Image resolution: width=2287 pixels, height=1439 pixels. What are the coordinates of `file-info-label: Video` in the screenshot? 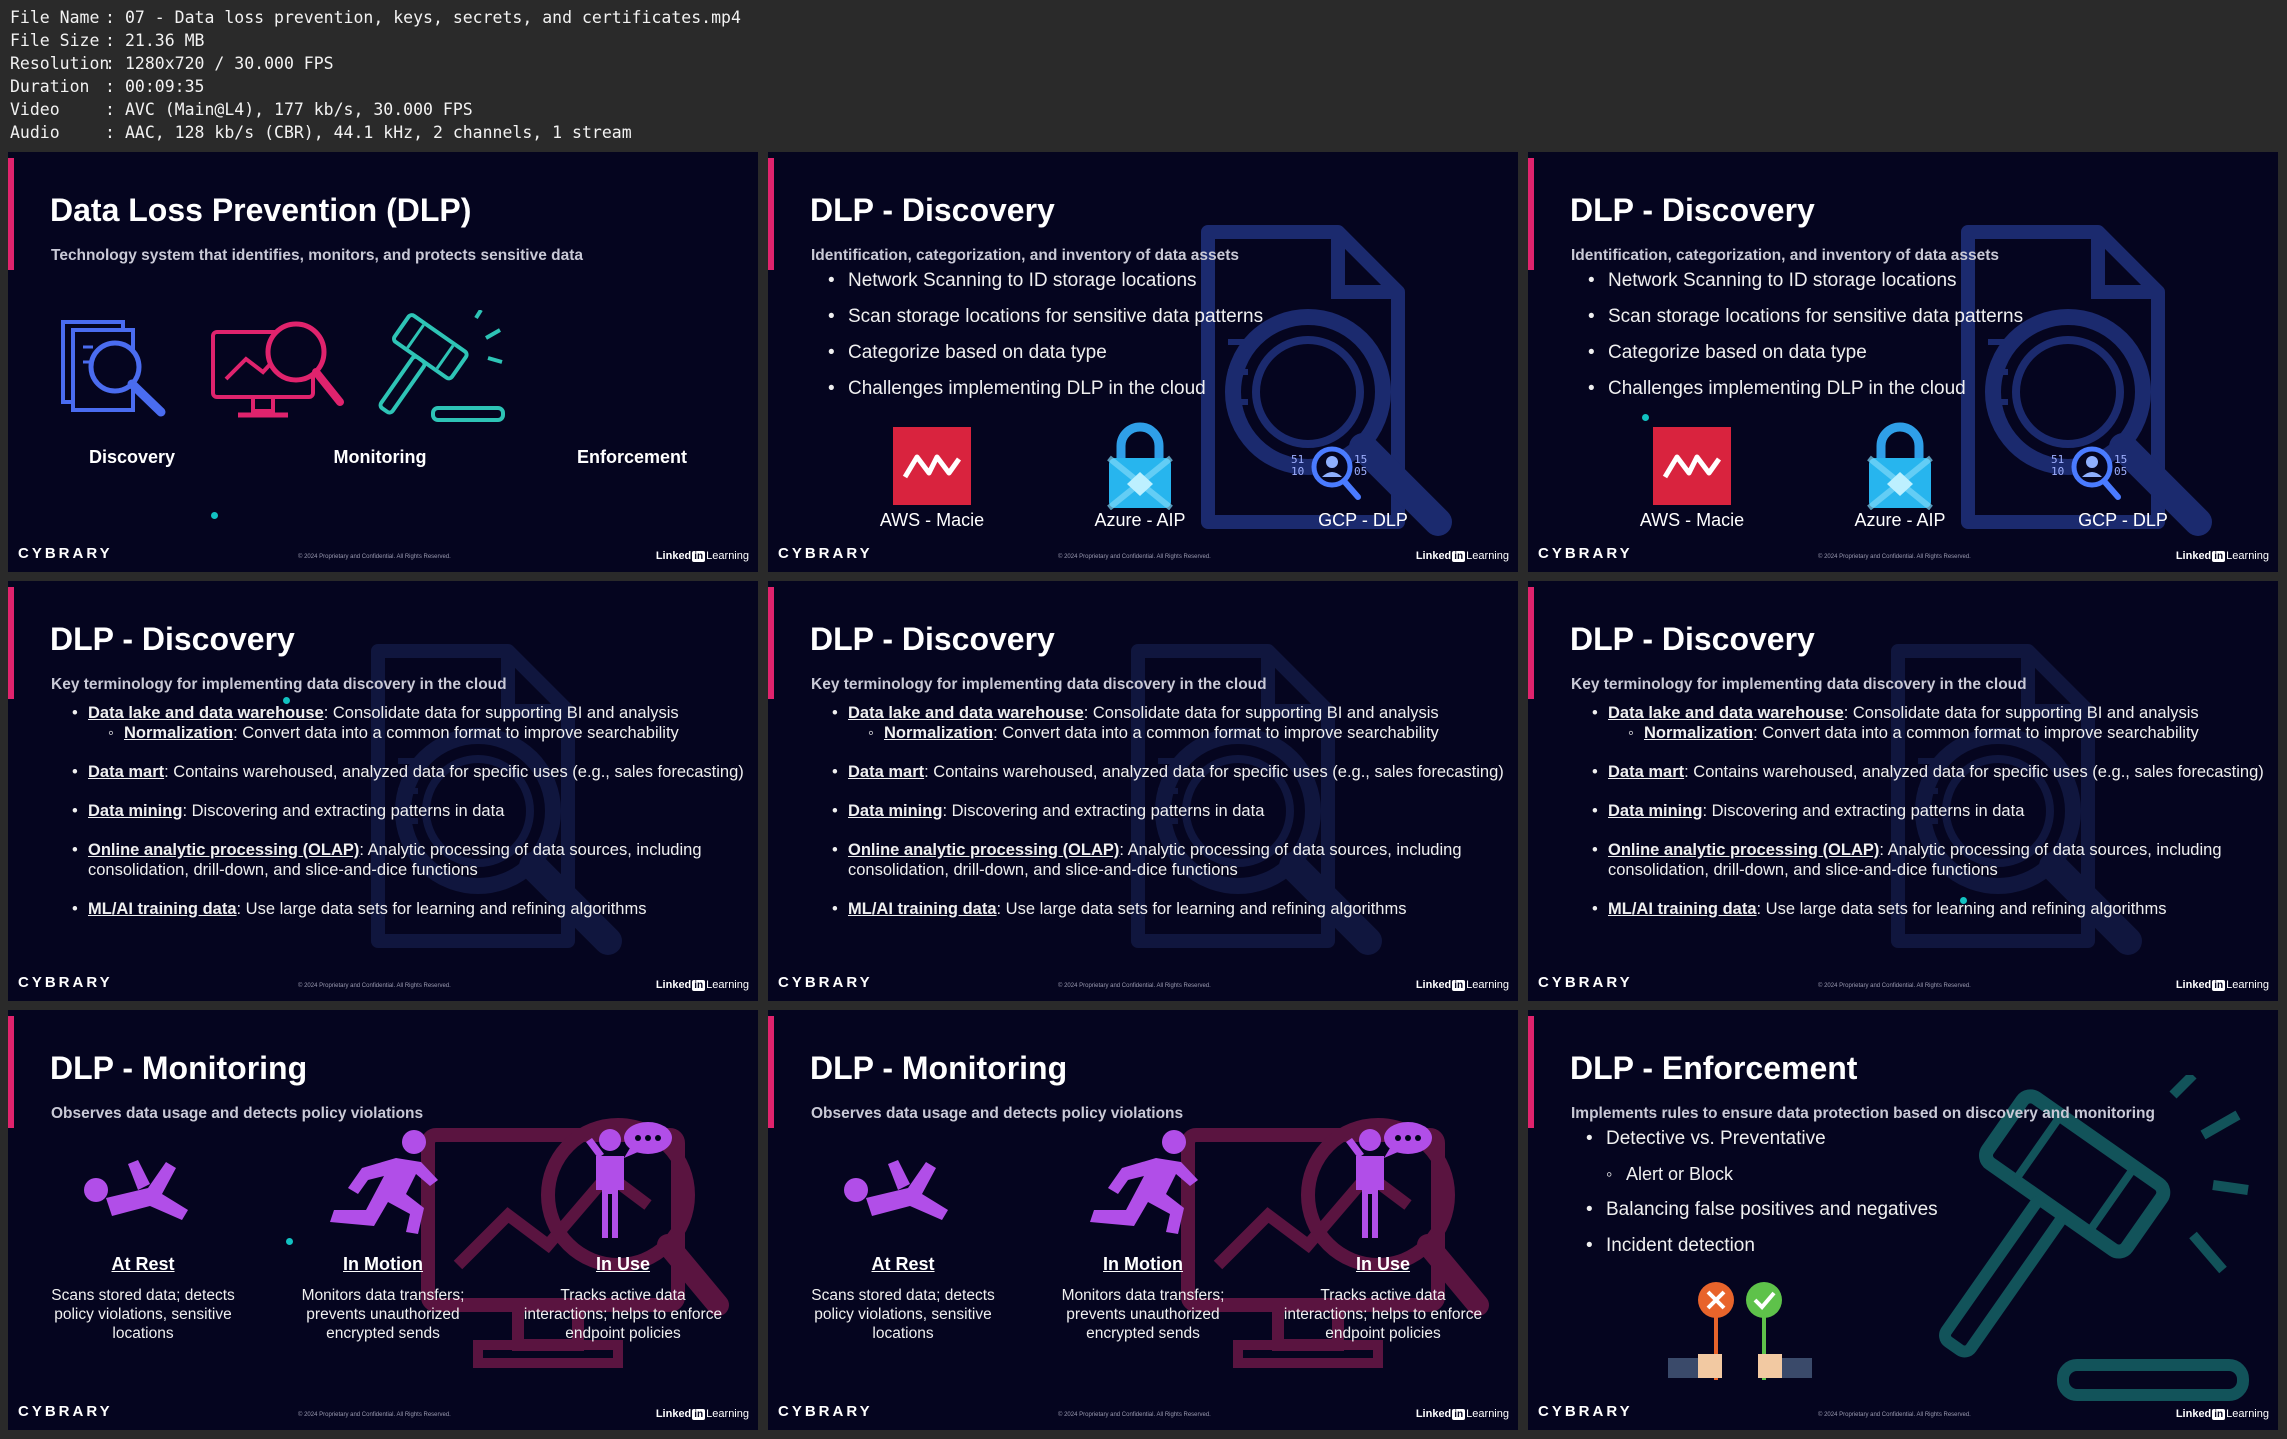 It's located at (35, 109).